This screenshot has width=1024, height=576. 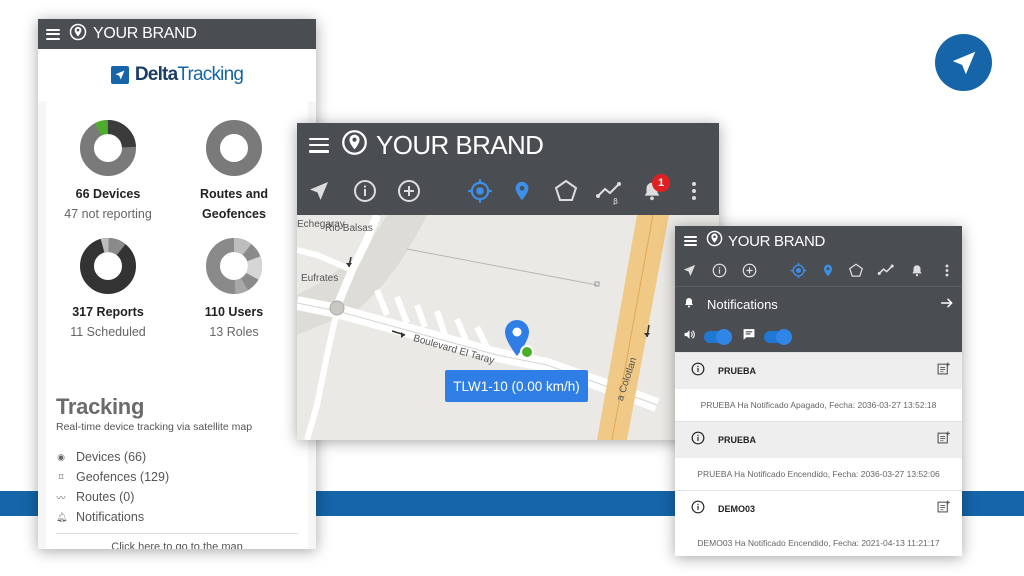 I want to click on stat-title: 66 Devices, so click(x=108, y=194).